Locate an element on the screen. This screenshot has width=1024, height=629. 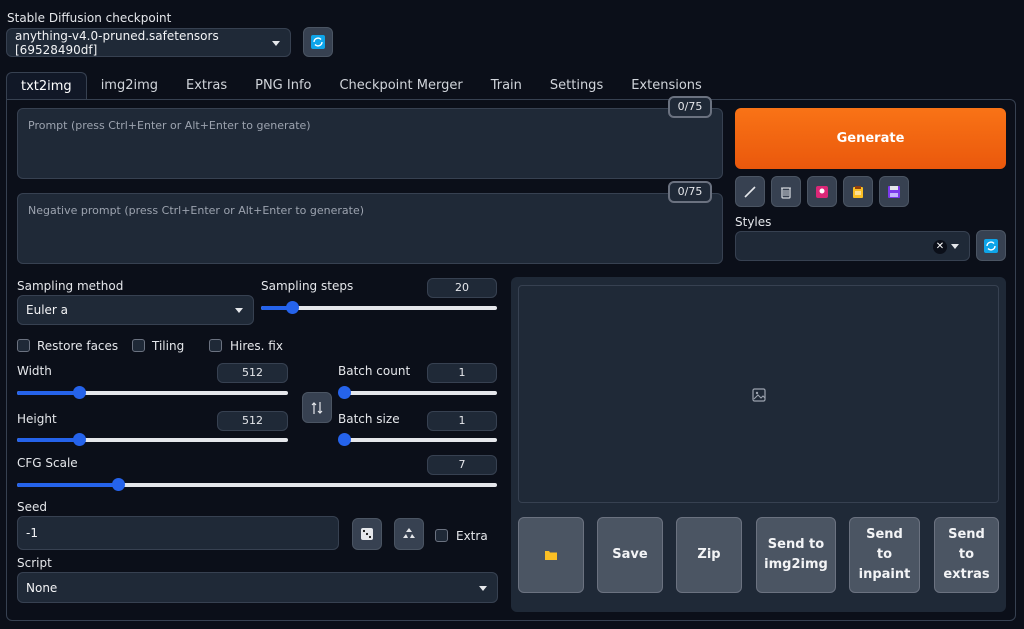
extra-seed-checkbox is located at coordinates (441, 535).